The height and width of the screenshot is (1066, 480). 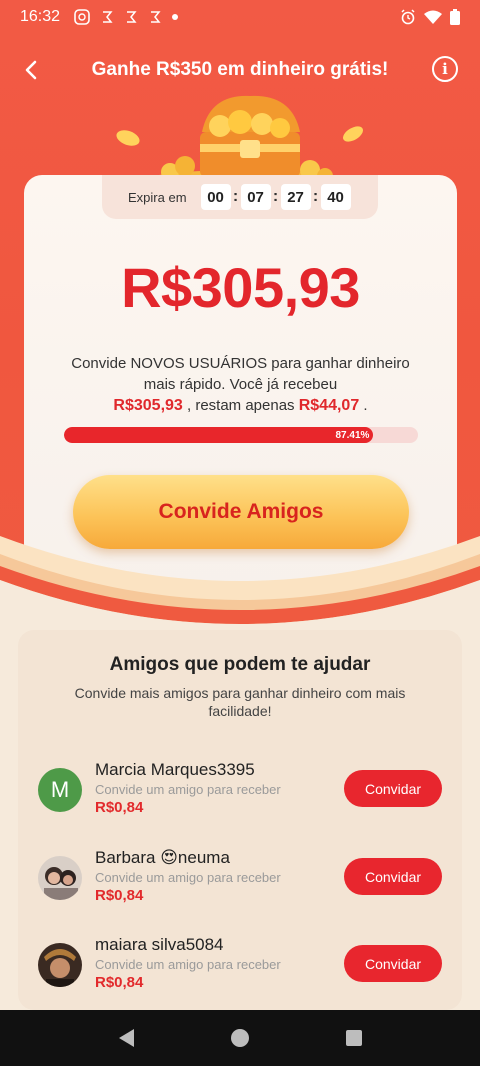 What do you see at coordinates (40, 16) in the screenshot?
I see `status-time: 16:32` at bounding box center [40, 16].